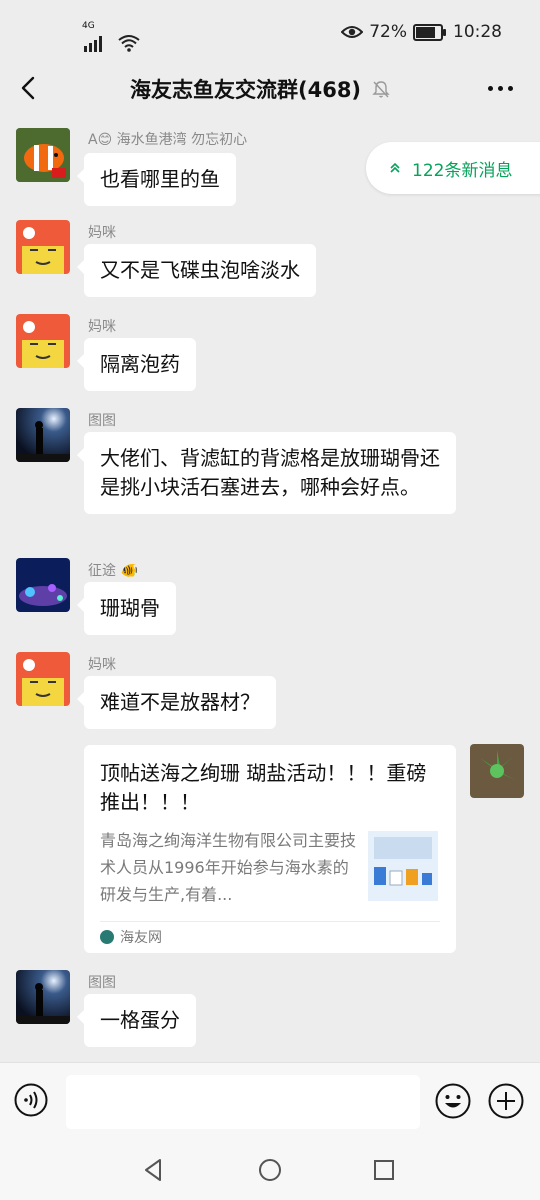 This screenshot has width=540, height=1200. What do you see at coordinates (477, 32) in the screenshot?
I see `clock: 10:28` at bounding box center [477, 32].